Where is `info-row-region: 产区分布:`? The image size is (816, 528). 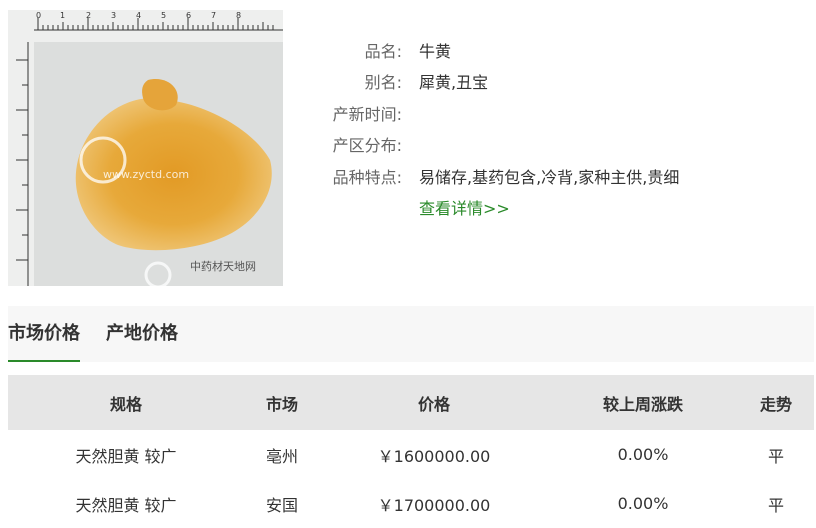 info-row-region: 产区分布: is located at coordinates (500, 145).